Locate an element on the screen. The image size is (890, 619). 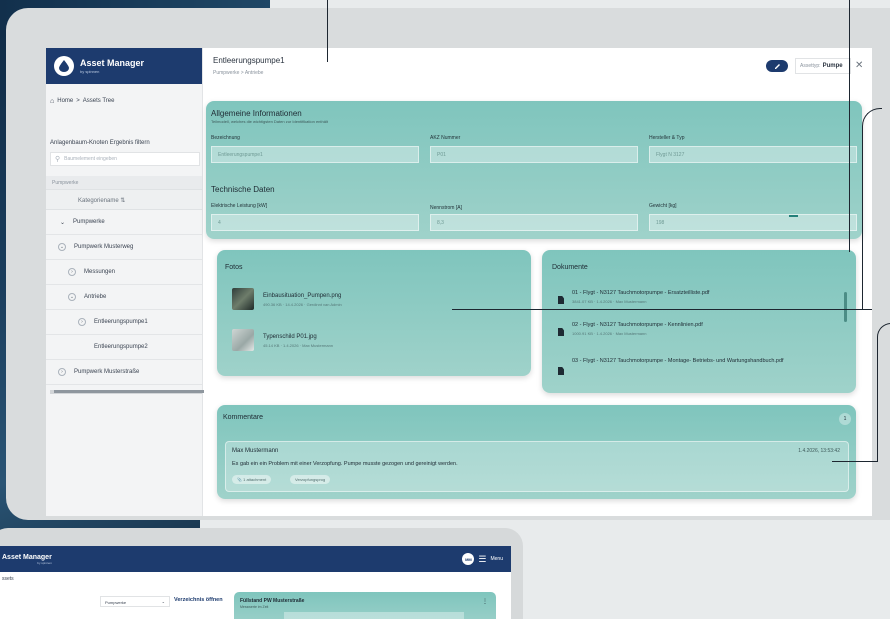
menu-label: Menu is located at coordinates (496, 559).